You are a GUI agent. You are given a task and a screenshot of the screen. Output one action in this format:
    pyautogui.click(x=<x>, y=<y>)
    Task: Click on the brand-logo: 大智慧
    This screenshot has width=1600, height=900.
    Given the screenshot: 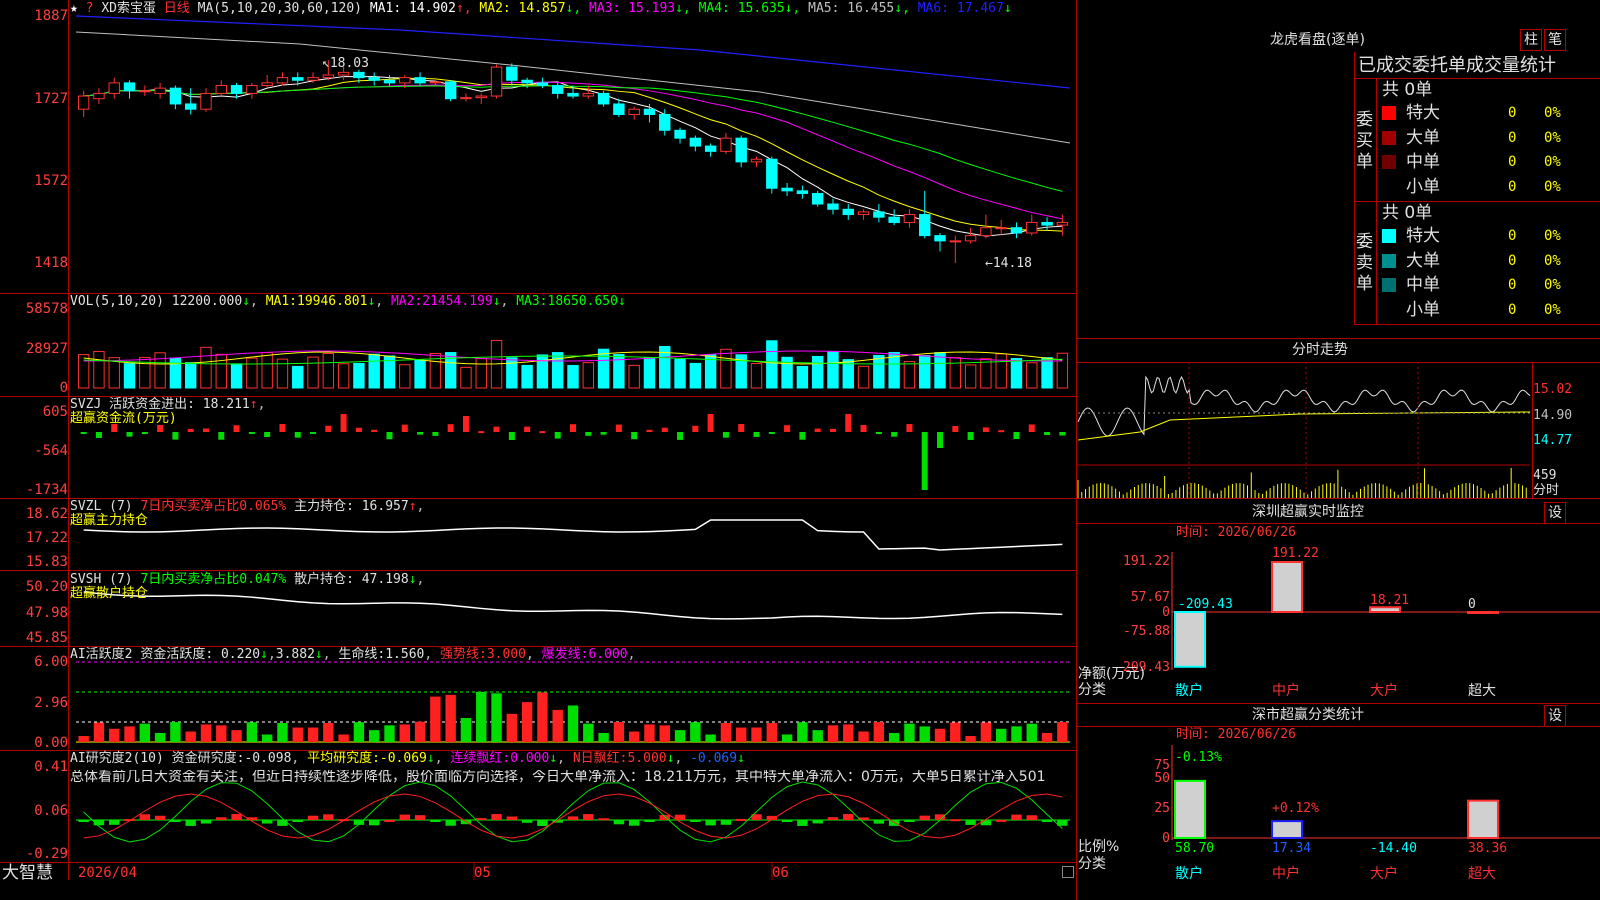 What is the action you would take?
    pyautogui.click(x=27, y=873)
    